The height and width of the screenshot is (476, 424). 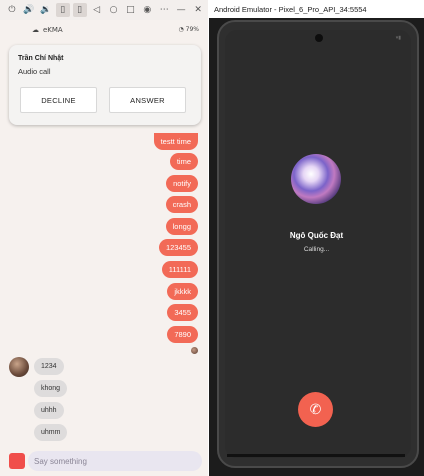 What do you see at coordinates (181, 226) in the screenshot?
I see `message-bubble-out: longg` at bounding box center [181, 226].